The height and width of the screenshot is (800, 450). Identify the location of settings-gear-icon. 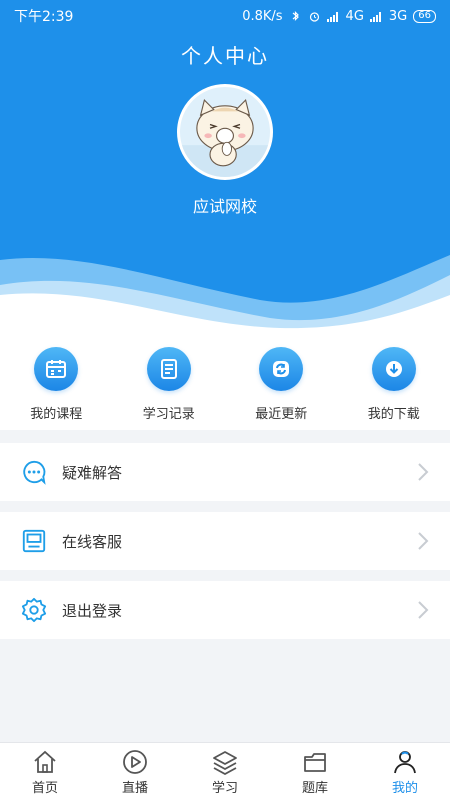
(34, 610).